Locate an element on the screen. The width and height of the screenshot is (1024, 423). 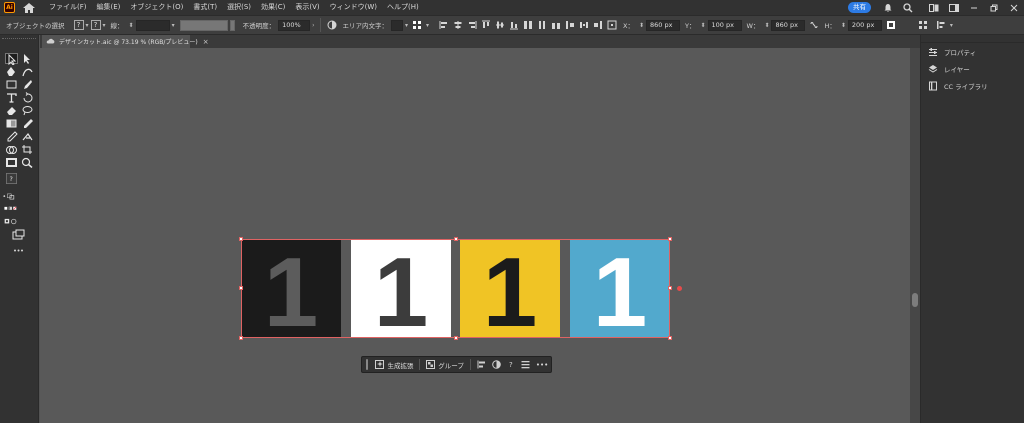
distribute-center-icon is located at coordinates (542, 25).